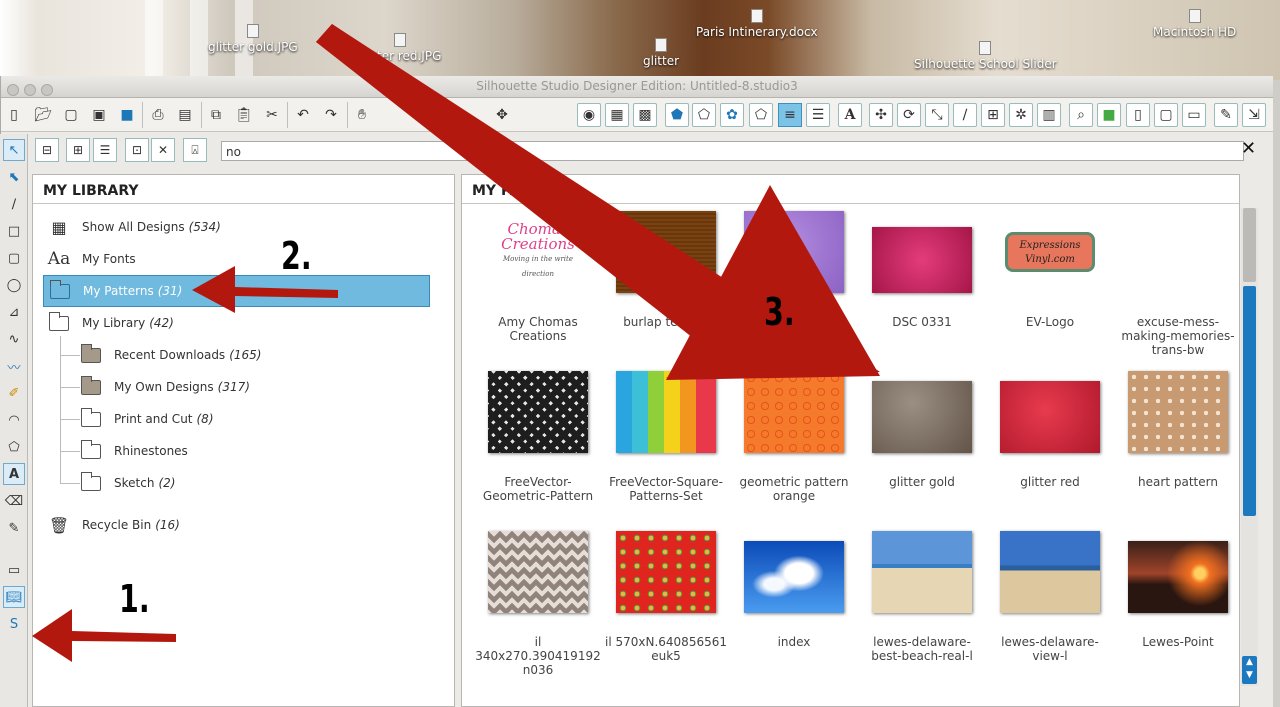  I want to click on clear-search-icon: ✕, so click(1248, 148).